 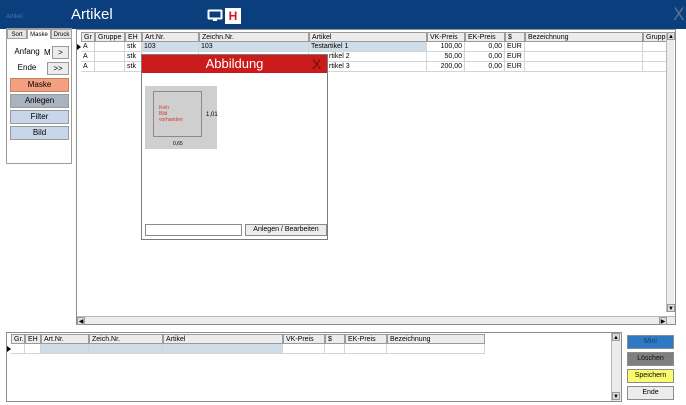 What do you see at coordinates (368, 47) in the screenshot?
I see `cell-artikel: Testartikel 1` at bounding box center [368, 47].